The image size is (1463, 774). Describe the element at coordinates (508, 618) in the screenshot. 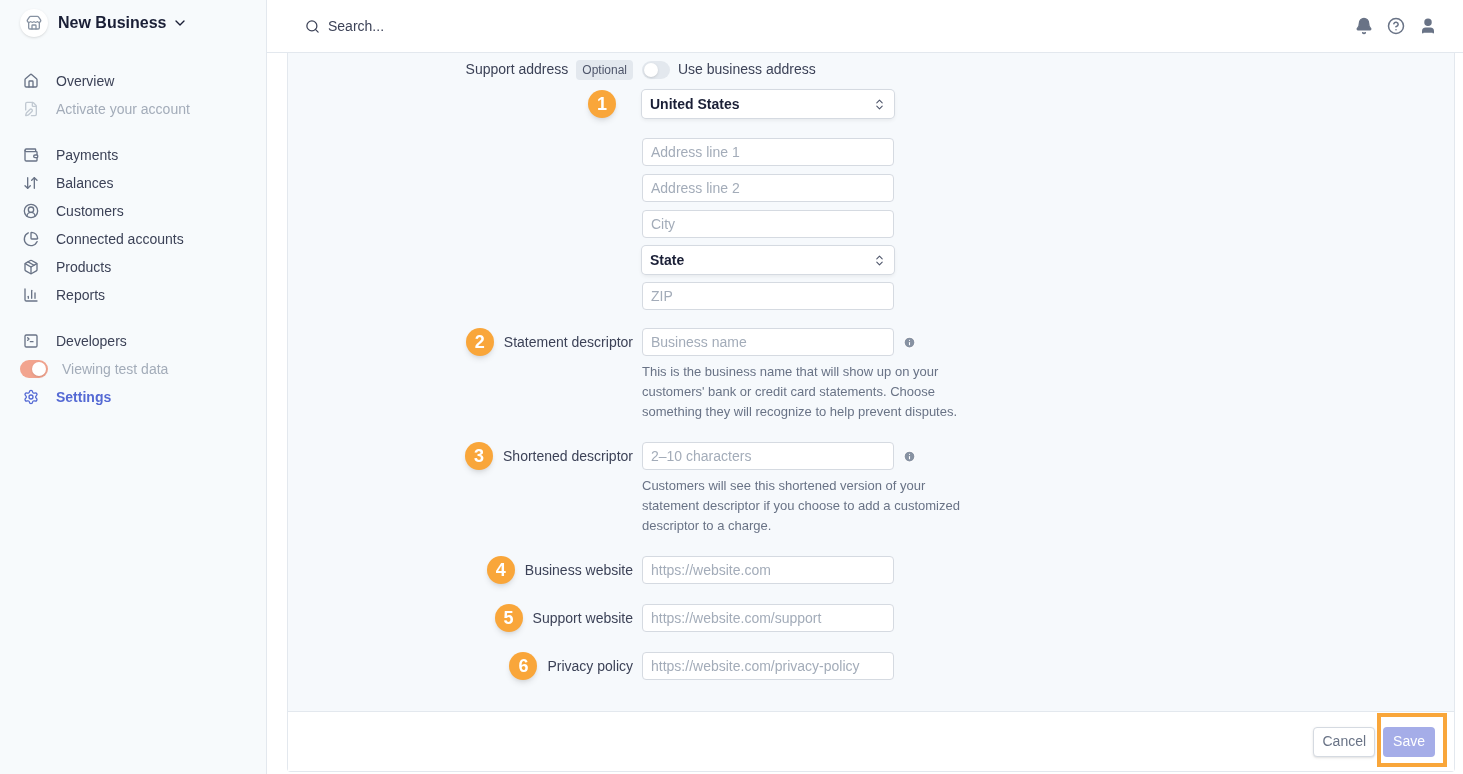

I see `number-marker: 5` at that location.